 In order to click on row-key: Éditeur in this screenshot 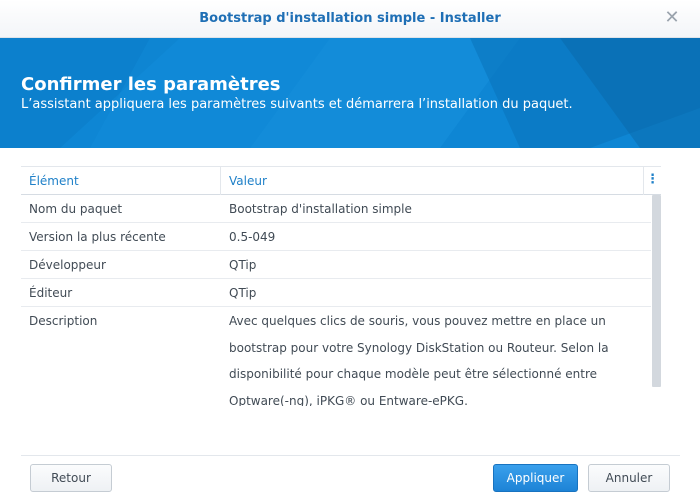, I will do `click(51, 293)`.